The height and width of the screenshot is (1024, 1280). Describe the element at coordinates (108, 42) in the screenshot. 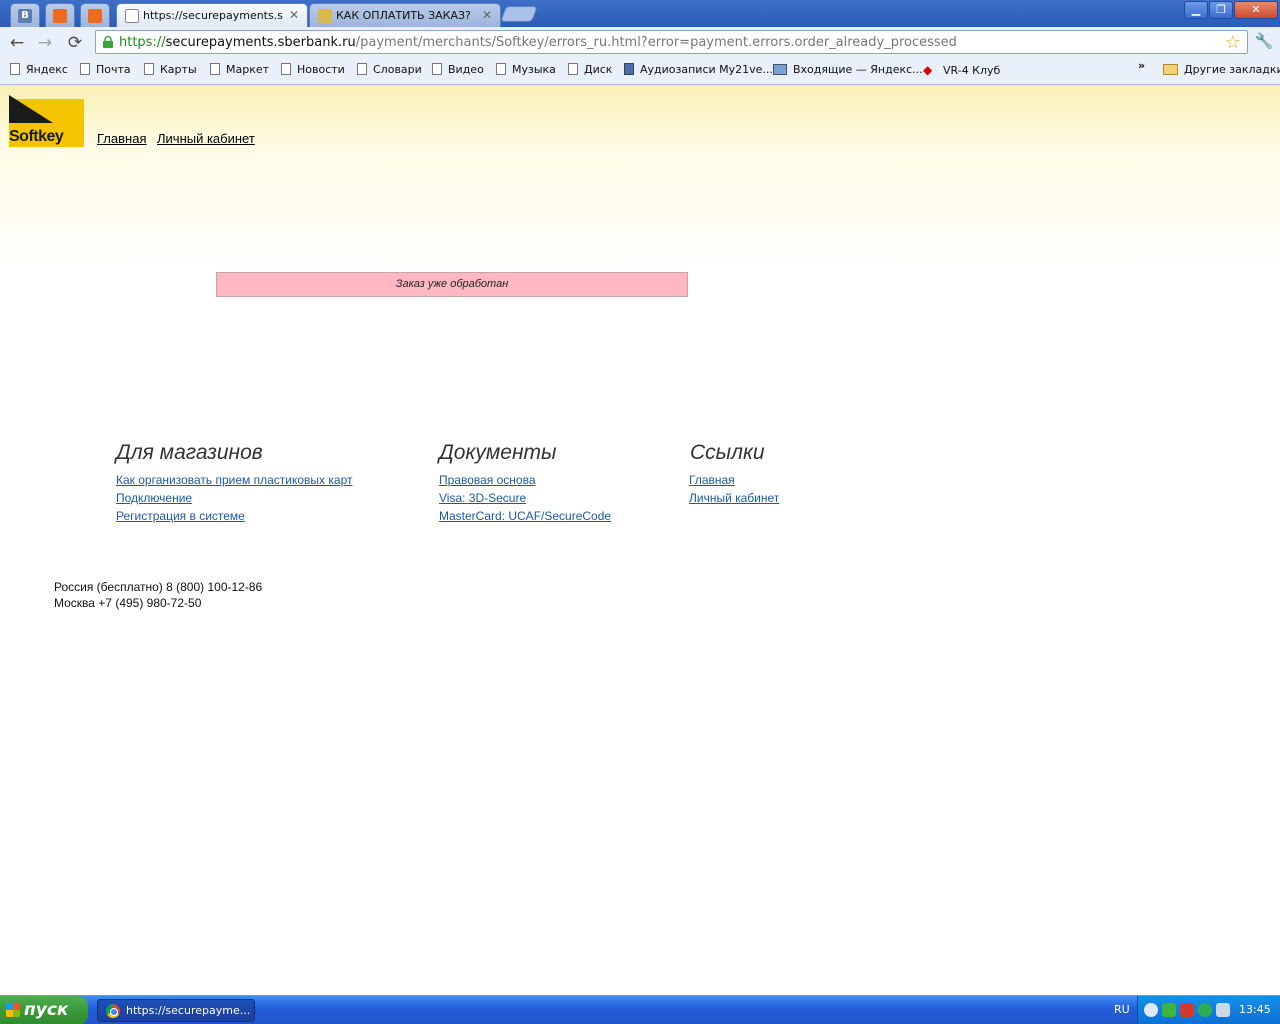

I see `lock-icon` at that location.